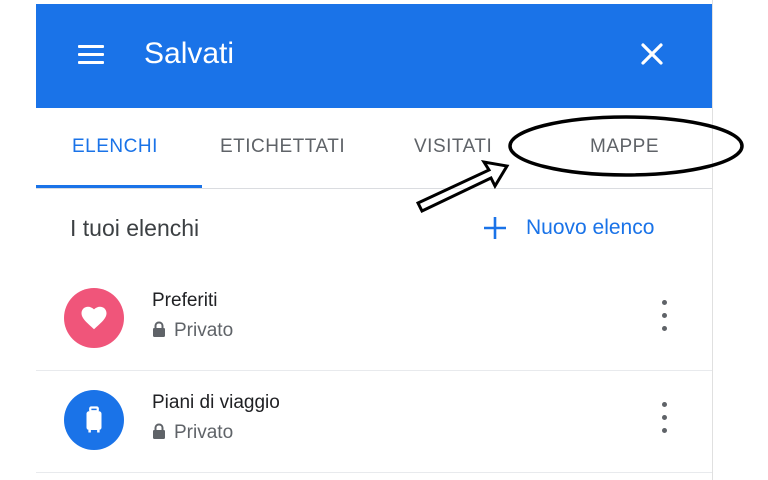  What do you see at coordinates (495, 228) in the screenshot?
I see `plus-icon` at bounding box center [495, 228].